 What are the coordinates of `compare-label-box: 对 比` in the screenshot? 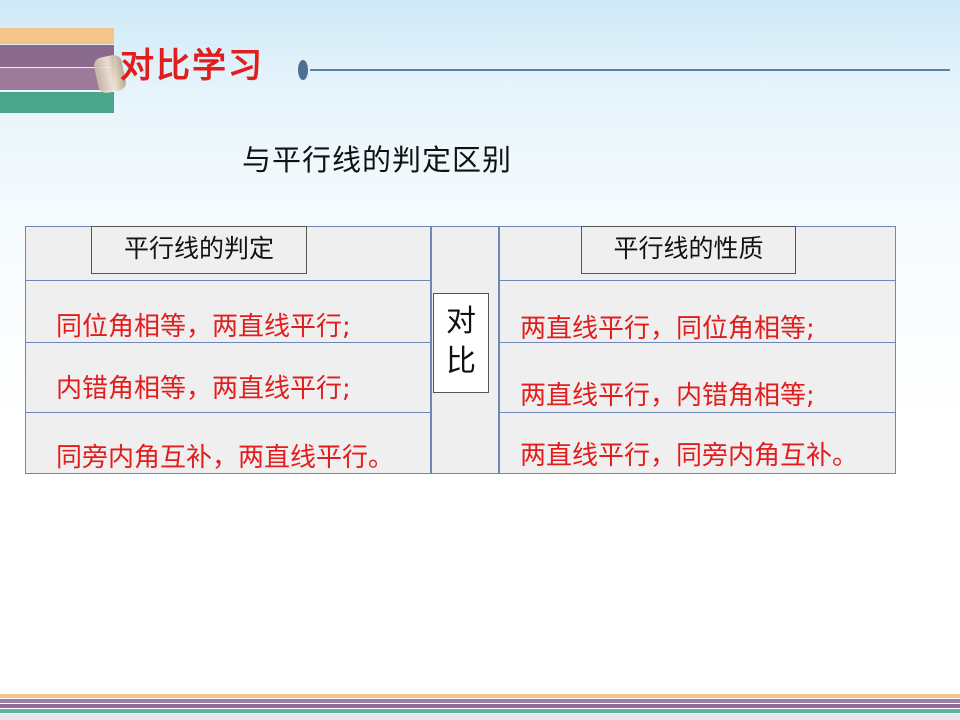 It's located at (461, 343).